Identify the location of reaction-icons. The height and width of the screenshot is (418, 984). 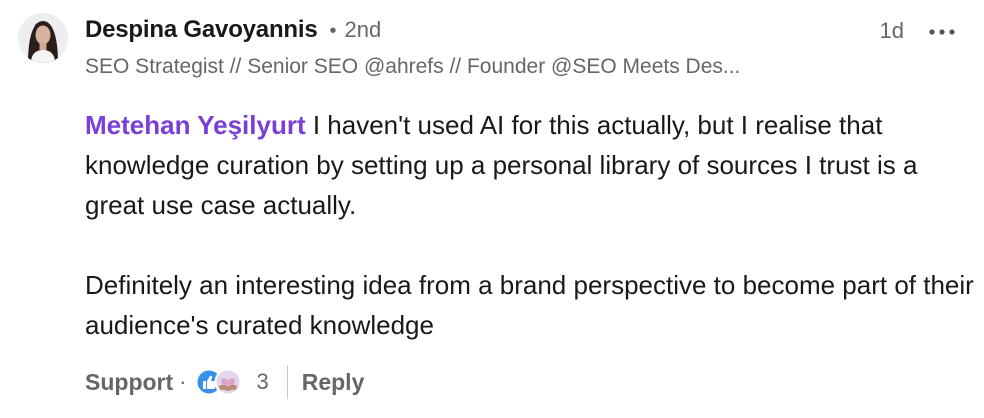
(218, 382).